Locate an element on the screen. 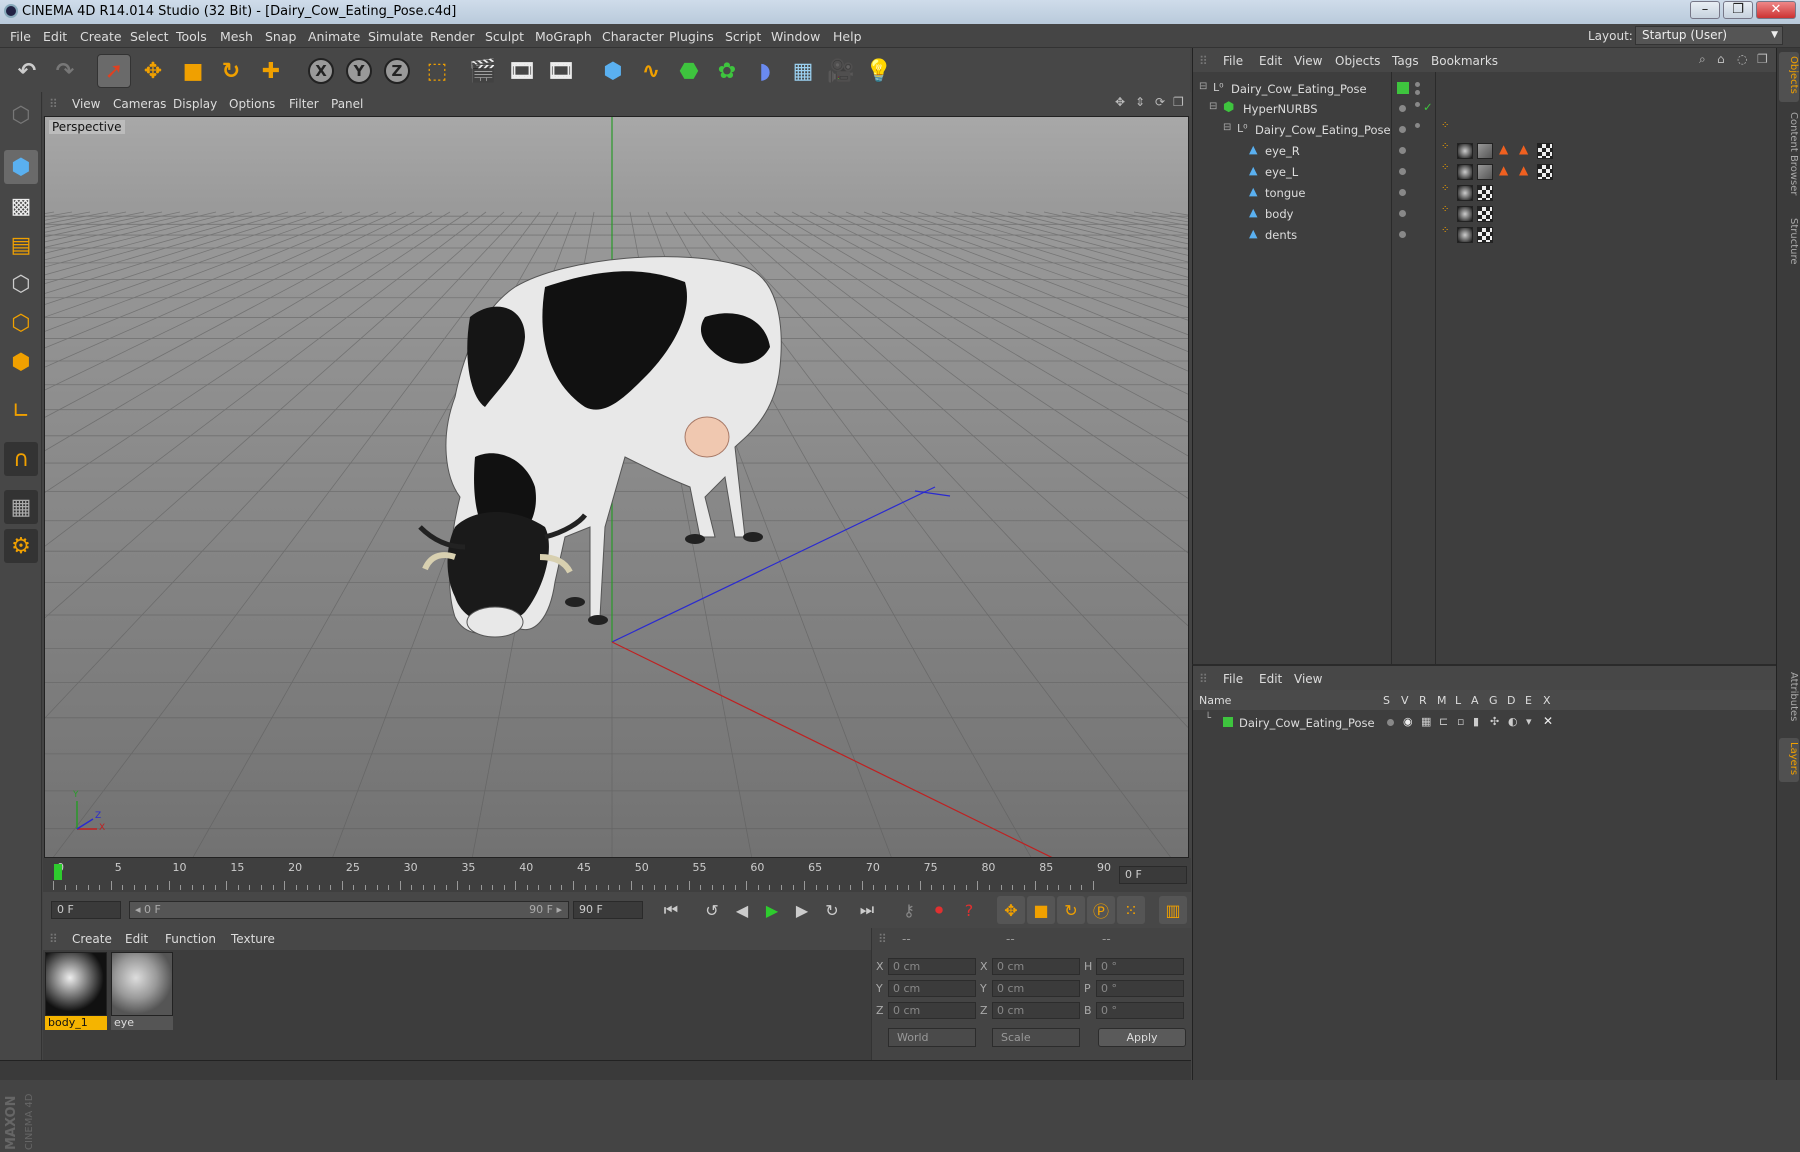 The image size is (1800, 1152). add-light-button: 💡 is located at coordinates (879, 71).